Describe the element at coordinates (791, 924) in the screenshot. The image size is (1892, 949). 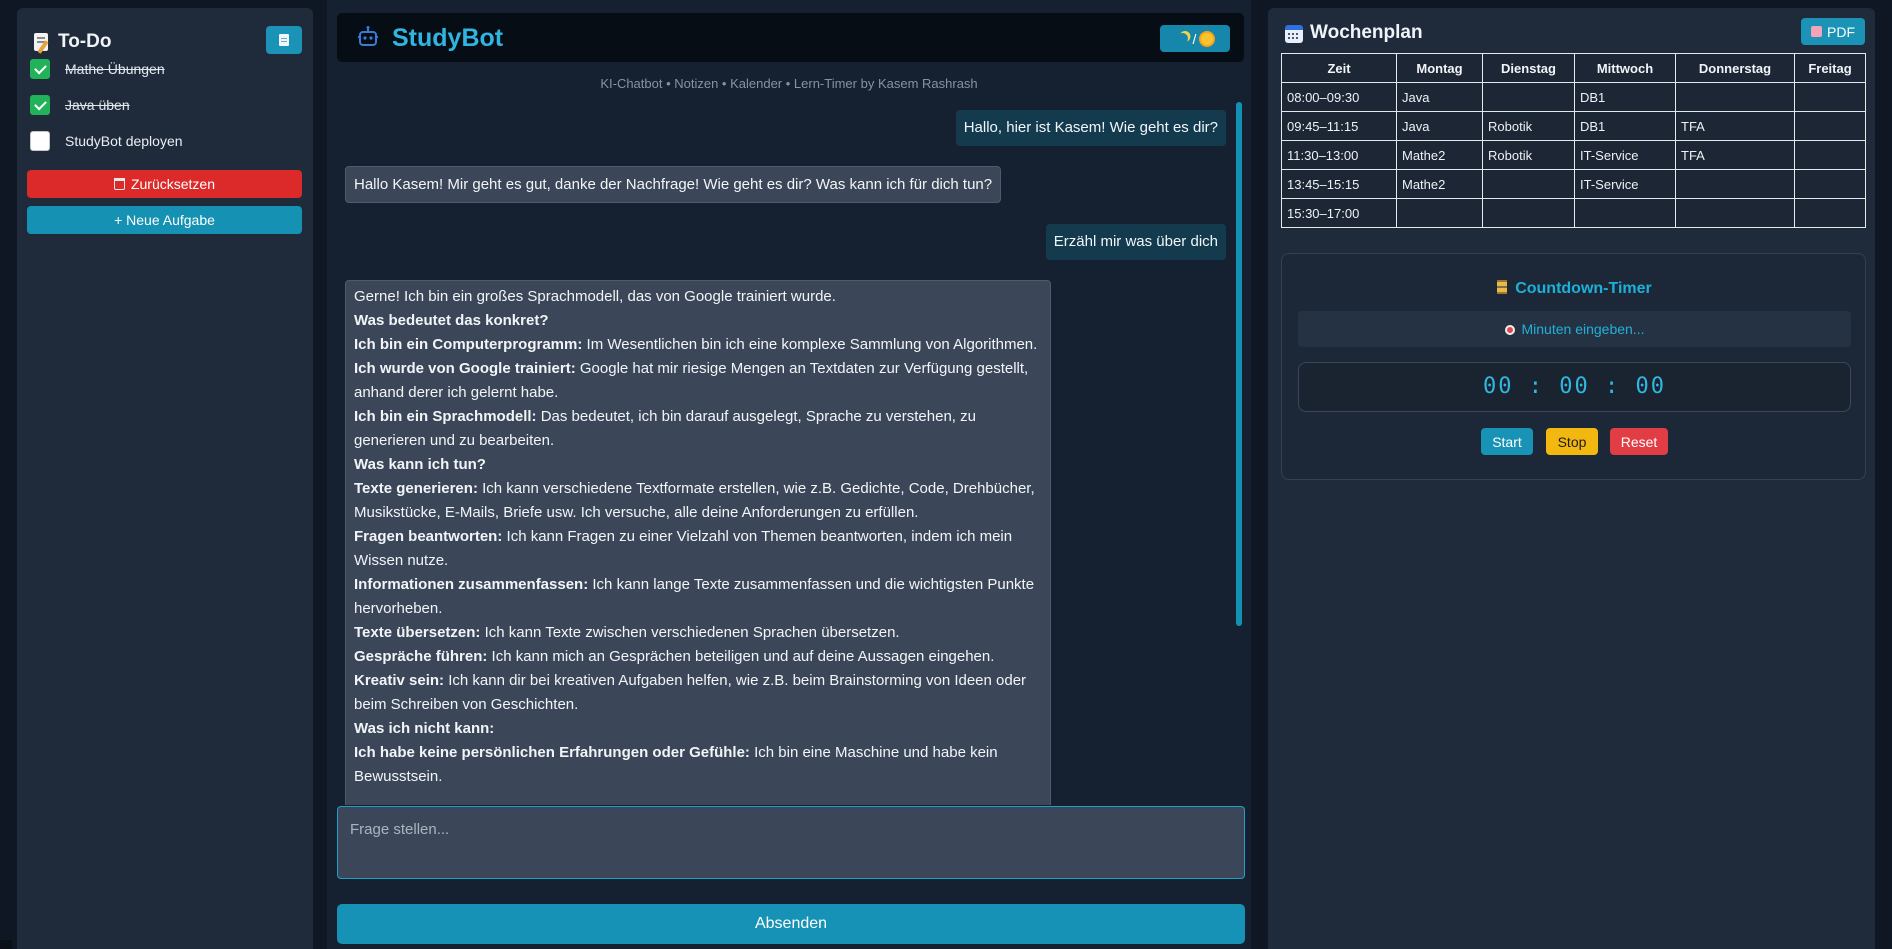
I see `send-button: Absenden` at that location.